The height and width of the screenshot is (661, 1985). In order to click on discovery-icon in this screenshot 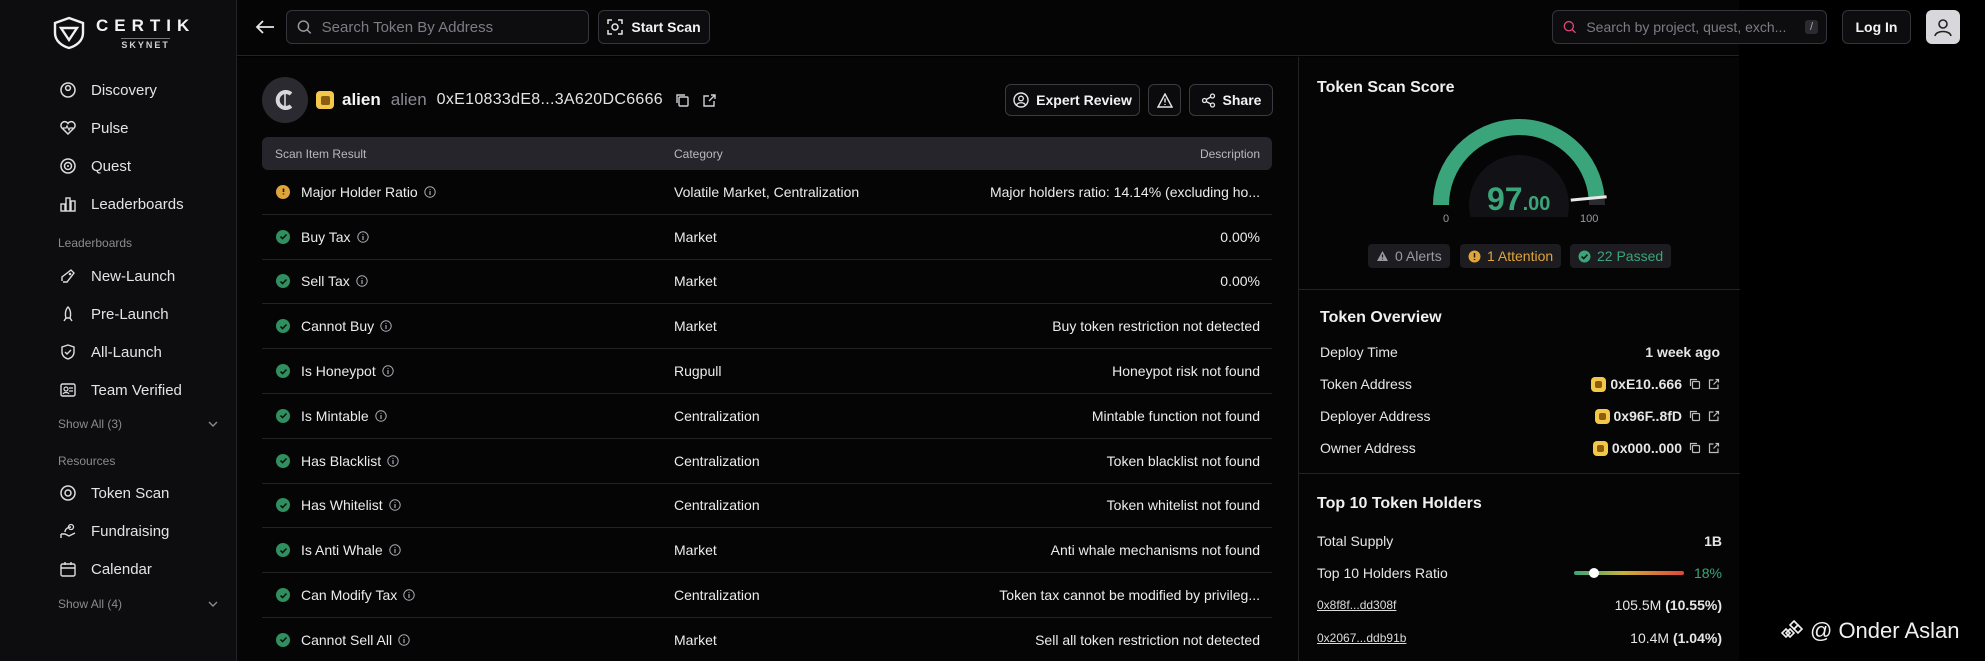, I will do `click(68, 90)`.